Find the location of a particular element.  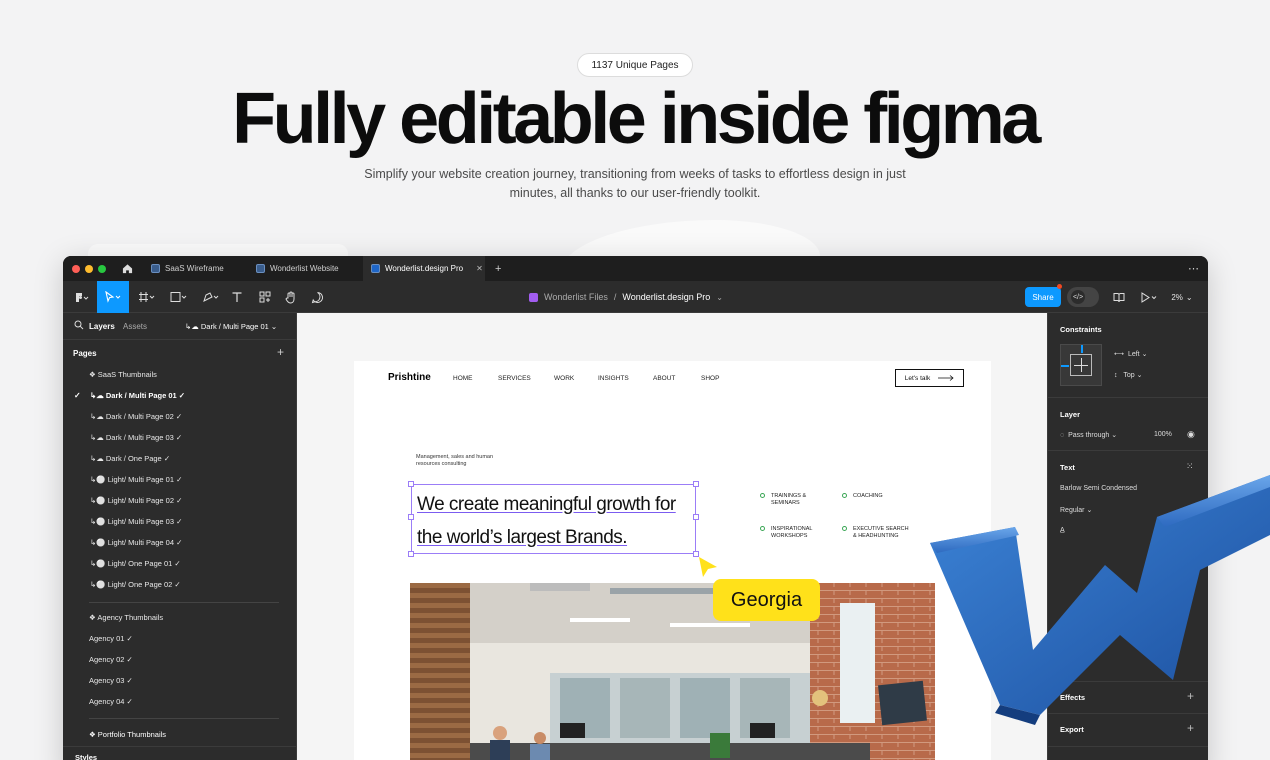

page-label: ↳⚪ Light/ Multi Page 02 ✓ is located at coordinates (136, 500).